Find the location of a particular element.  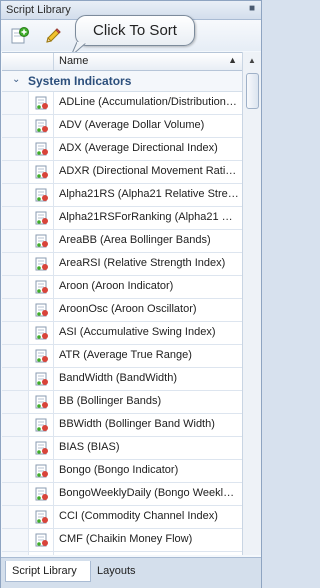

script-name: ADLine (Accumulation/Distribution Line) is located at coordinates (149, 102).